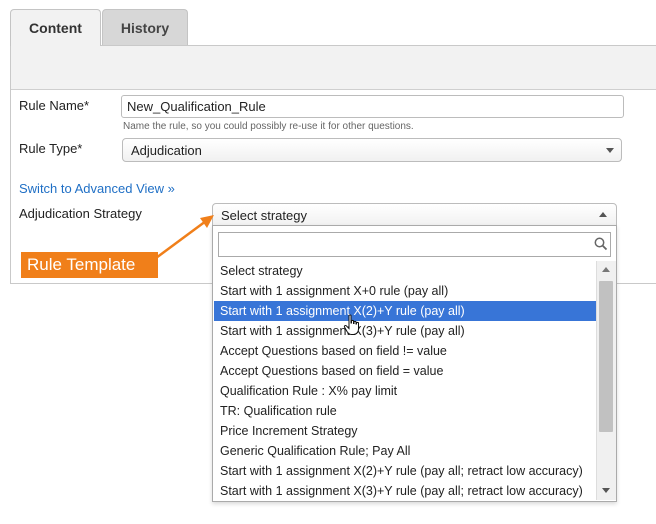  What do you see at coordinates (405, 451) in the screenshot?
I see `dropdown-option: Generic Qualification Rule; Pay All` at bounding box center [405, 451].